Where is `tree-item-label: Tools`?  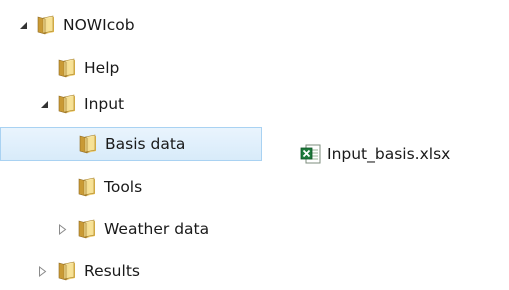
tree-item-label: Tools is located at coordinates (123, 187).